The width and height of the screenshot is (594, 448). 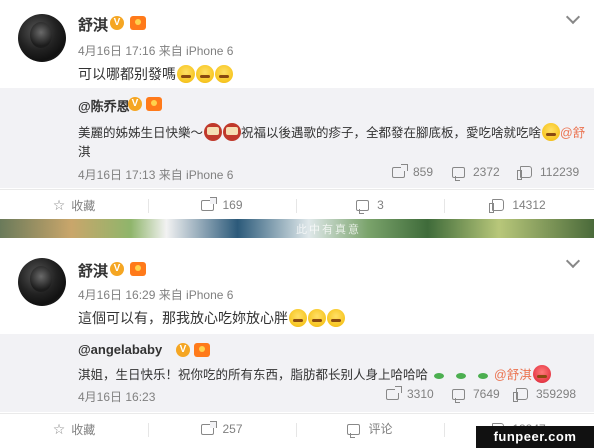 What do you see at coordinates (127, 74) in the screenshot?
I see `post-text-content: 可以哪都别發嗎` at bounding box center [127, 74].